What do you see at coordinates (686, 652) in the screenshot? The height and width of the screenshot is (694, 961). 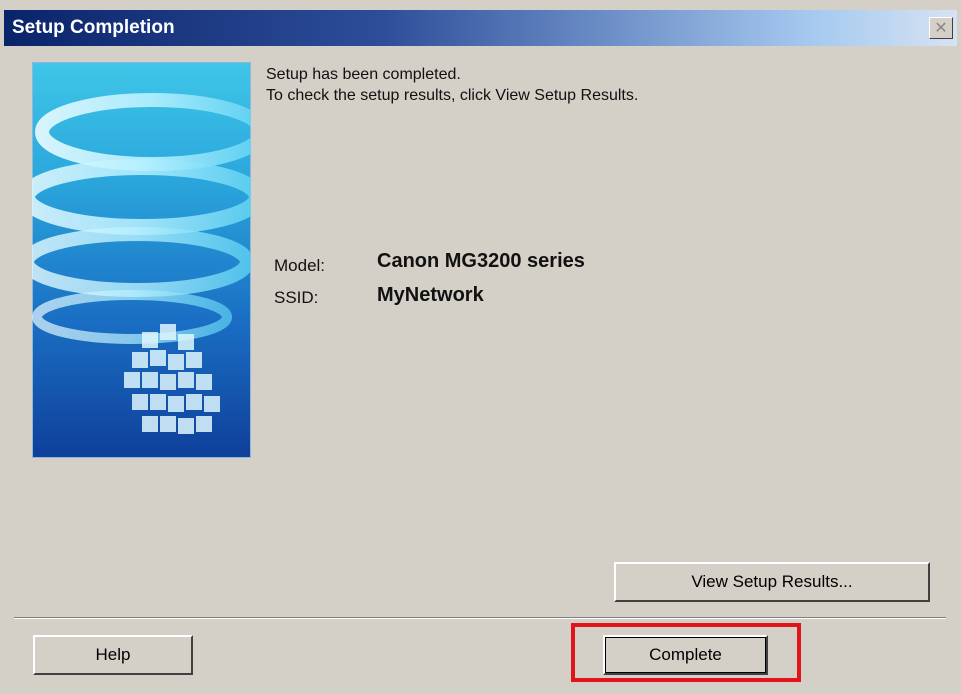 I see `complete-highlight-box` at bounding box center [686, 652].